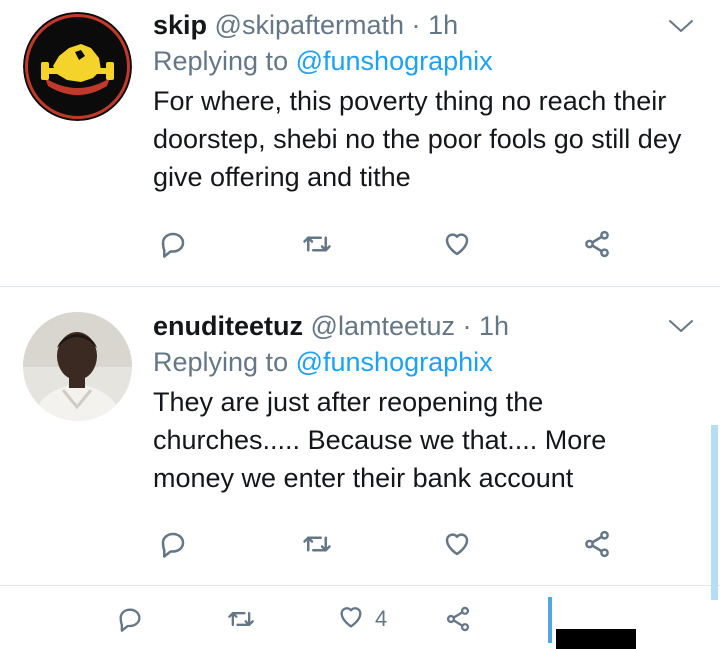 The image size is (720, 649). Describe the element at coordinates (381, 618) in the screenshot. I see `like-count: 4` at that location.